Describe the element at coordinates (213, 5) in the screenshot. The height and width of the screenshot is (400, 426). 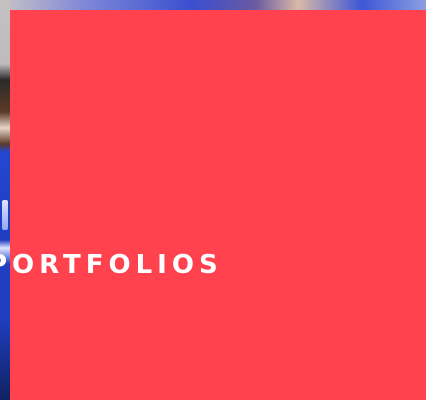
I see `background-photo-top-edge` at that location.